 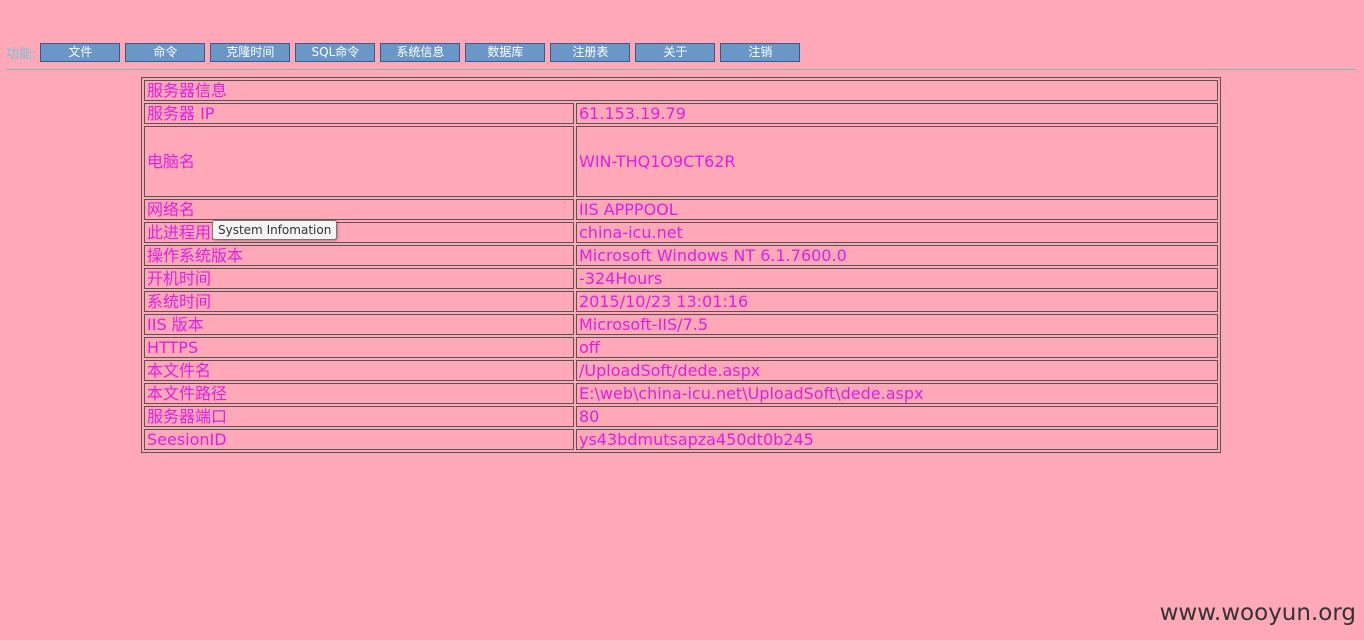 What do you see at coordinates (359, 439) in the screenshot?
I see `row-key: SeesionID` at bounding box center [359, 439].